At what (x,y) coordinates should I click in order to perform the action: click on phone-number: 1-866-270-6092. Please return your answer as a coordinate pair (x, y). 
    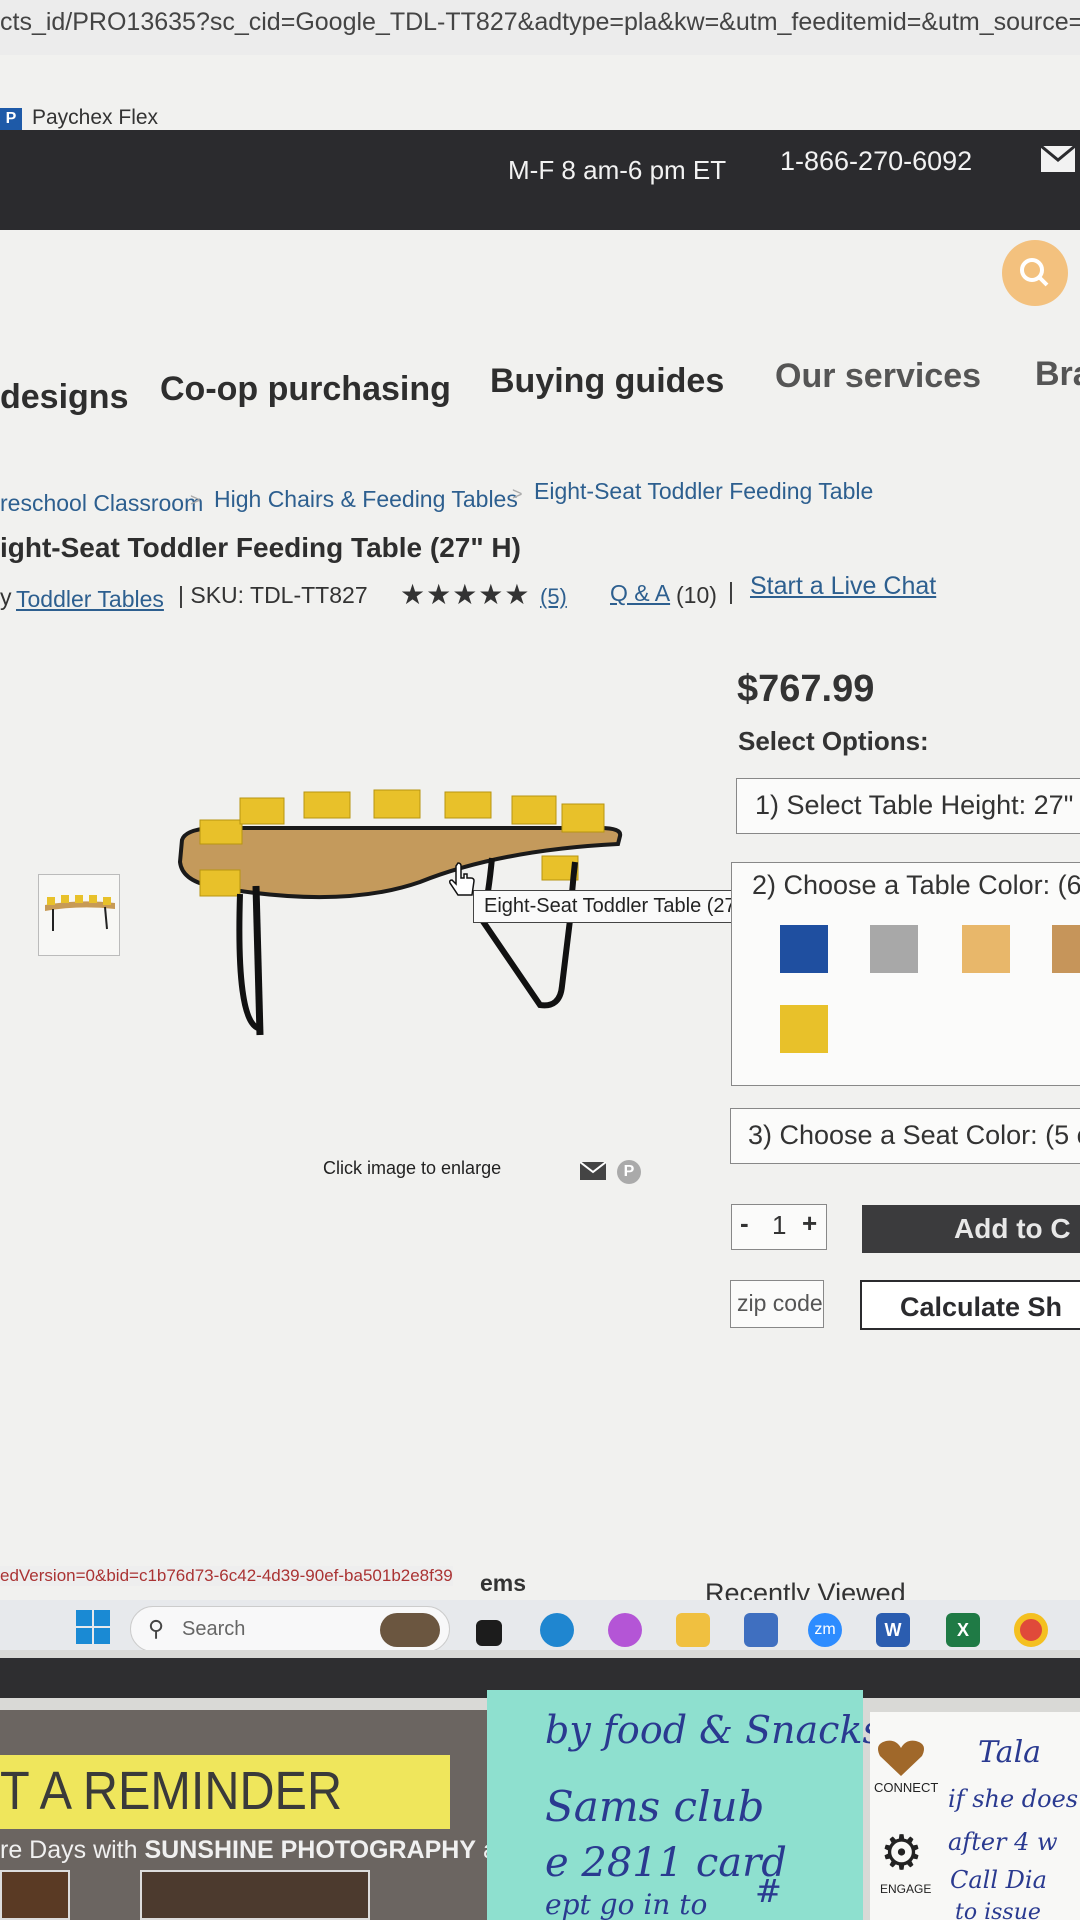
    Looking at the image, I should click on (876, 161).